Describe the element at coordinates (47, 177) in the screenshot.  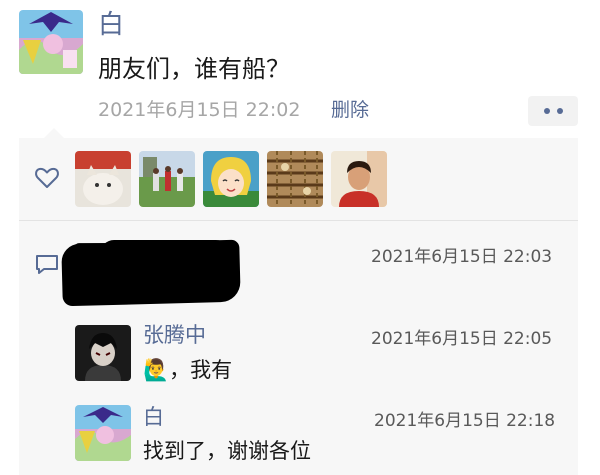
I see `heart-outline-icon` at that location.